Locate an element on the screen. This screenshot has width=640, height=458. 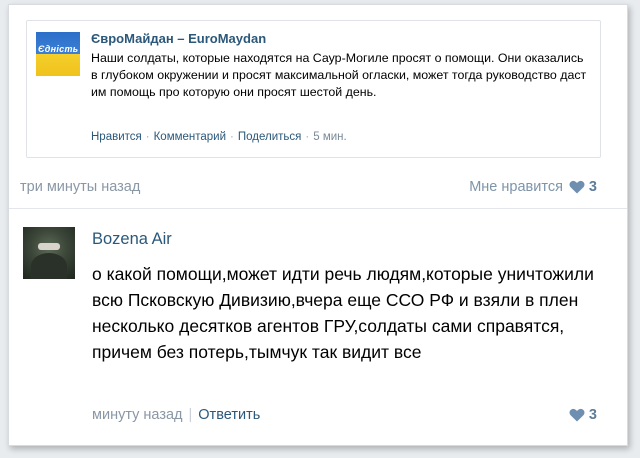
share-meta-row: три минуты назад Мне нравится 3 is located at coordinates (318, 191).